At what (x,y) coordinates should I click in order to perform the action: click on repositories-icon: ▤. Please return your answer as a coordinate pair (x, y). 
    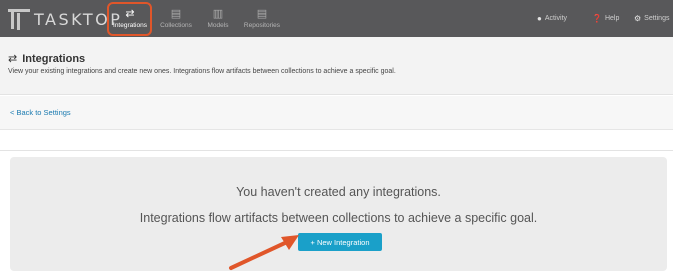
    Looking at the image, I should click on (262, 14).